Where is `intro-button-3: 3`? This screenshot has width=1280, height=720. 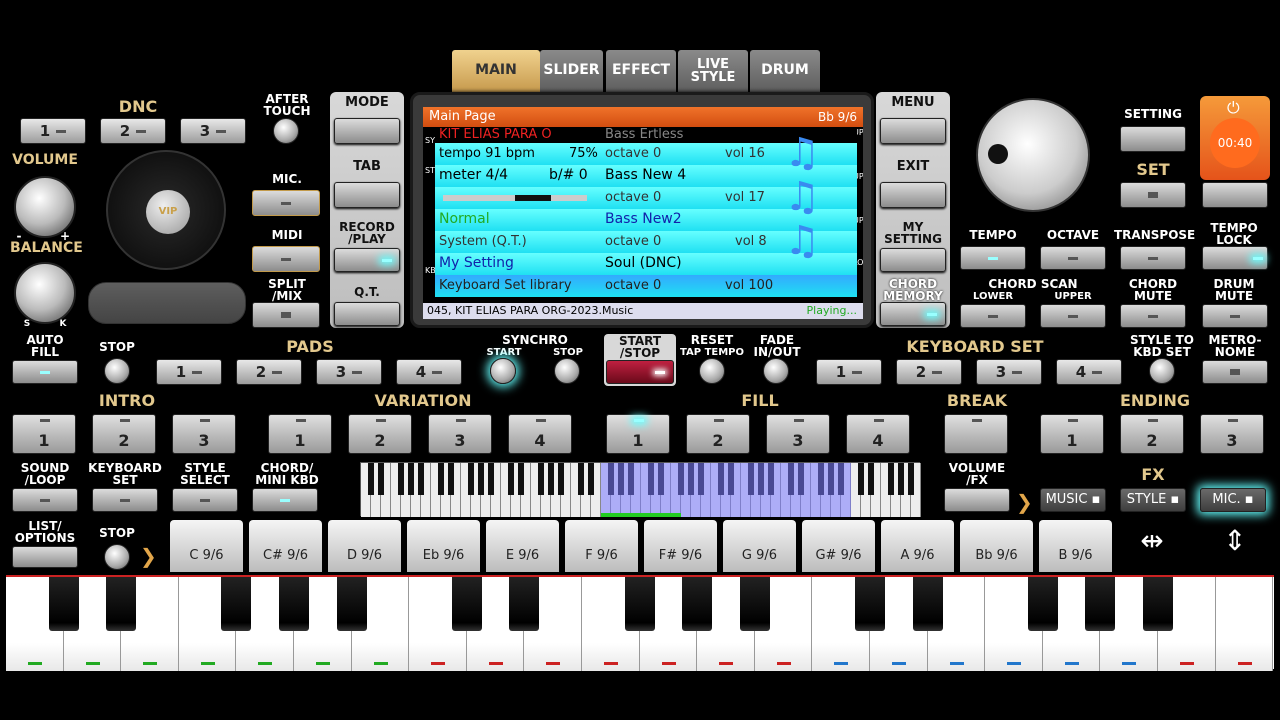
intro-button-3: 3 is located at coordinates (204, 434).